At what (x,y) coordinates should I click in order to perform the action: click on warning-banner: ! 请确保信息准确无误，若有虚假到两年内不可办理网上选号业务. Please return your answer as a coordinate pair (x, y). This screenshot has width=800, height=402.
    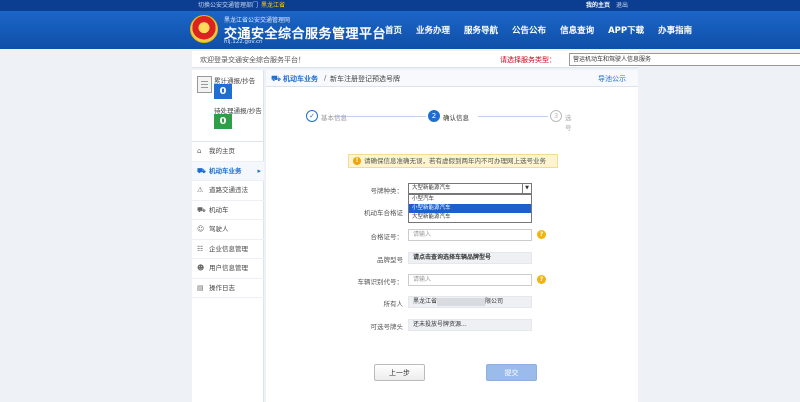
    Looking at the image, I should click on (453, 161).